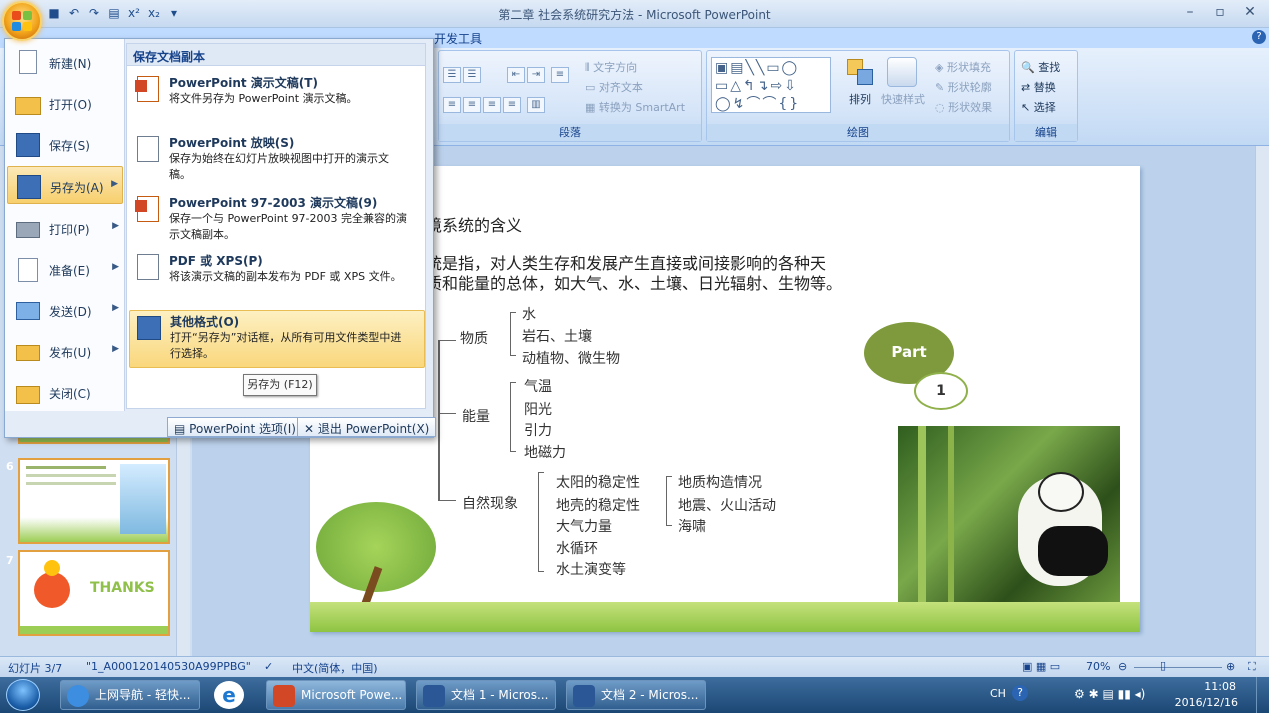 This screenshot has width=1269, height=713. Describe the element at coordinates (1206, 702) in the screenshot. I see `clock-date: 2016/12/16` at that location.